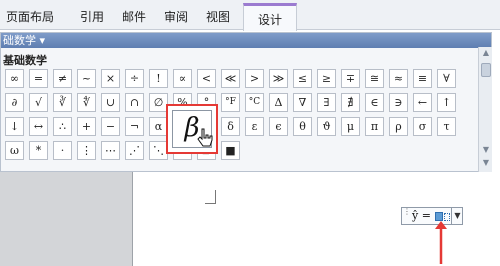  Describe the element at coordinates (374, 78) in the screenshot. I see `symbol-button: ≅` at that location.